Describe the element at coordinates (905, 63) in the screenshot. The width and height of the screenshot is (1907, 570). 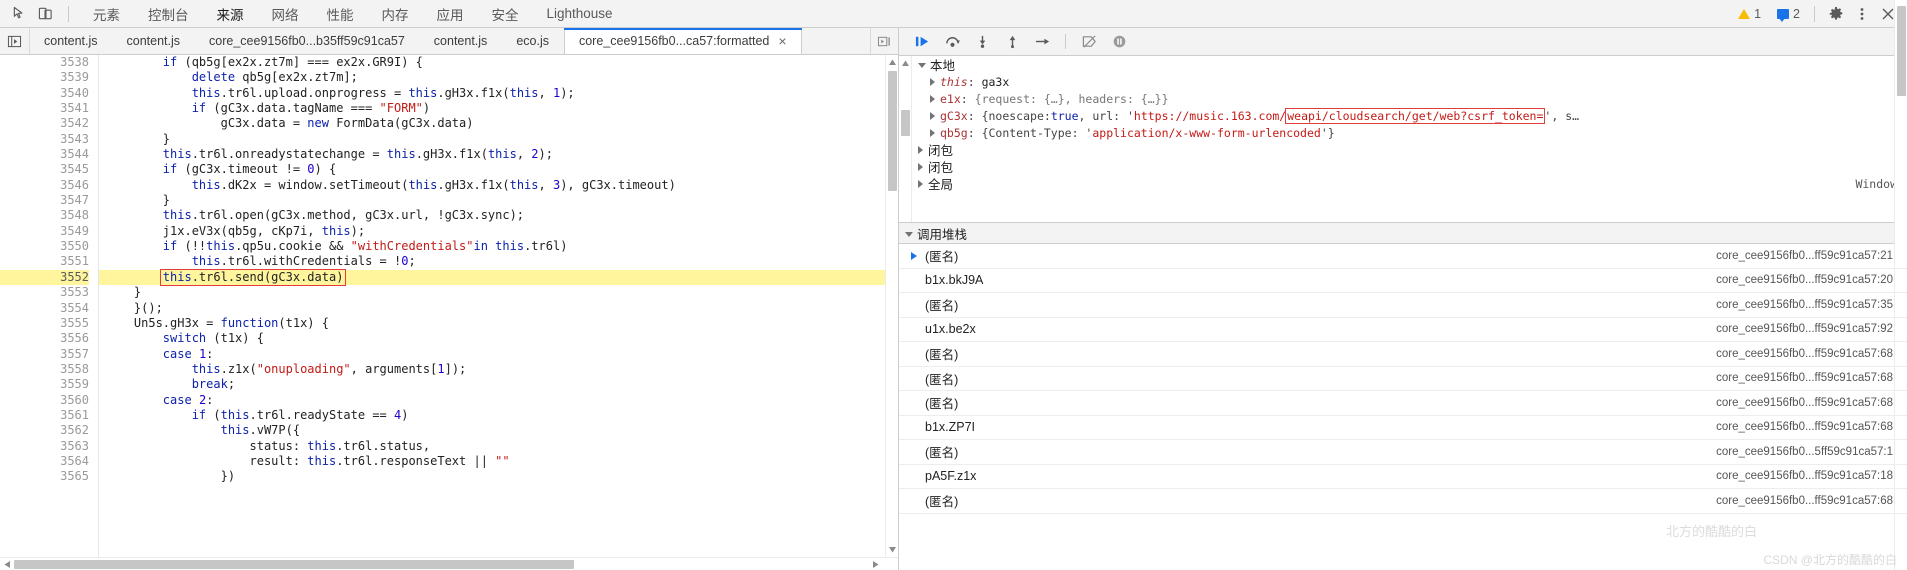
I see `scope-scroll-up-arrow-icon` at that location.